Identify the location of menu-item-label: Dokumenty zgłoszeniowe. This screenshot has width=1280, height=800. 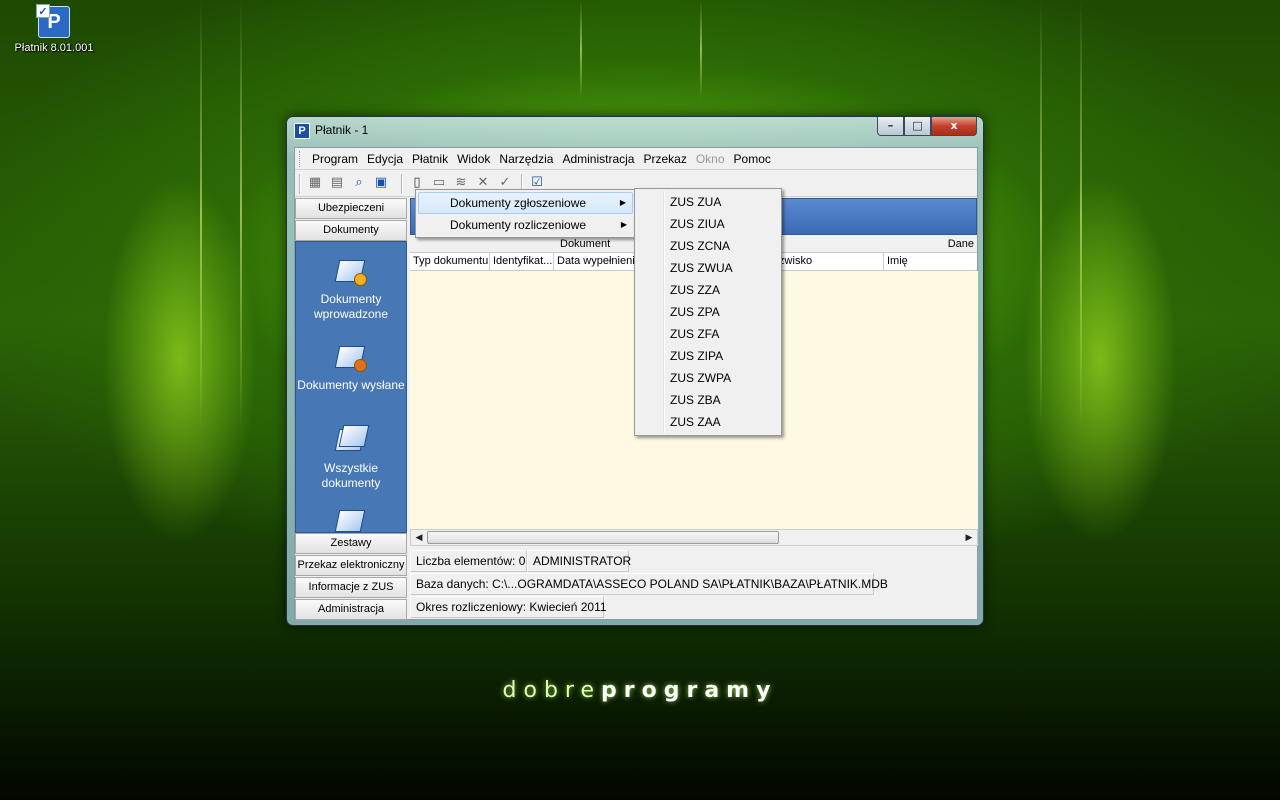
(518, 203).